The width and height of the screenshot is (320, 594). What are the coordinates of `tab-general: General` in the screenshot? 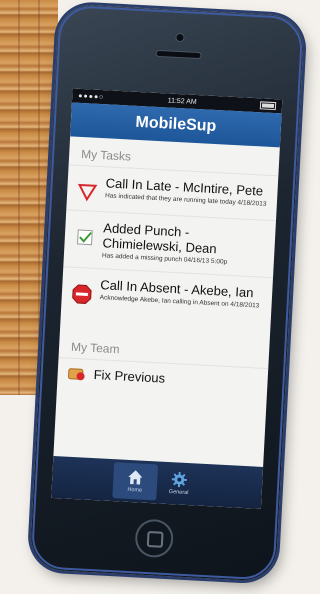 It's located at (179, 483).